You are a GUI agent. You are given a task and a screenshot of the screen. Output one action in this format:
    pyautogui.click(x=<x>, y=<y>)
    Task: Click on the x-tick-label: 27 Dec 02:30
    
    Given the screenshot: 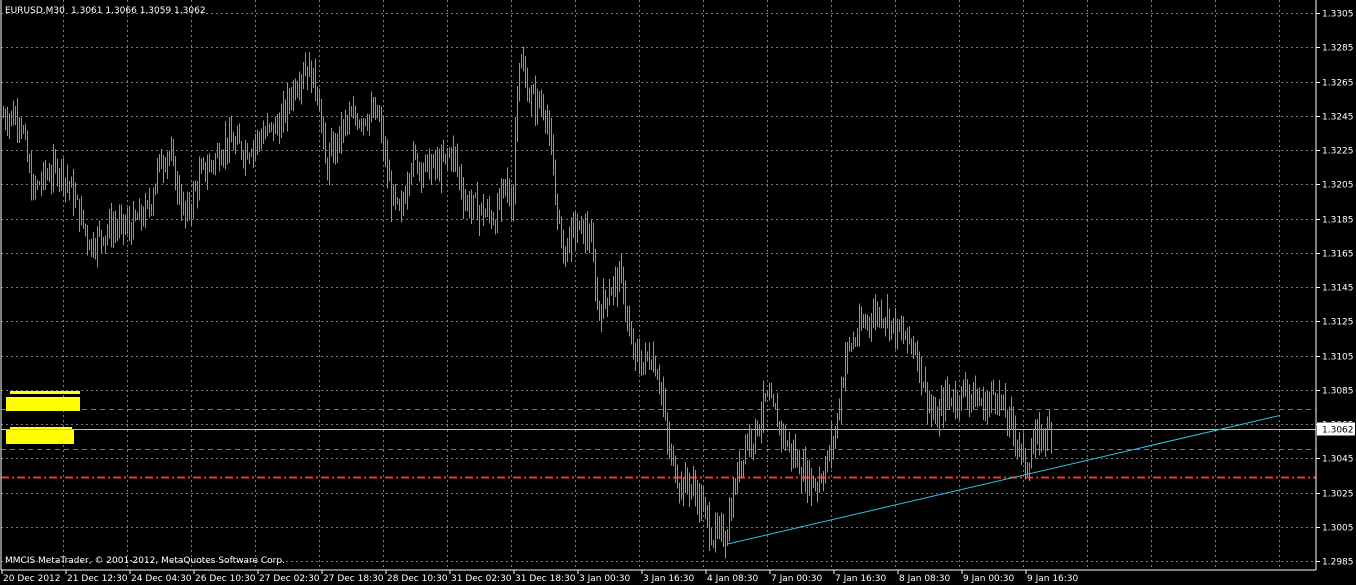 What is the action you would take?
    pyautogui.click(x=289, y=579)
    